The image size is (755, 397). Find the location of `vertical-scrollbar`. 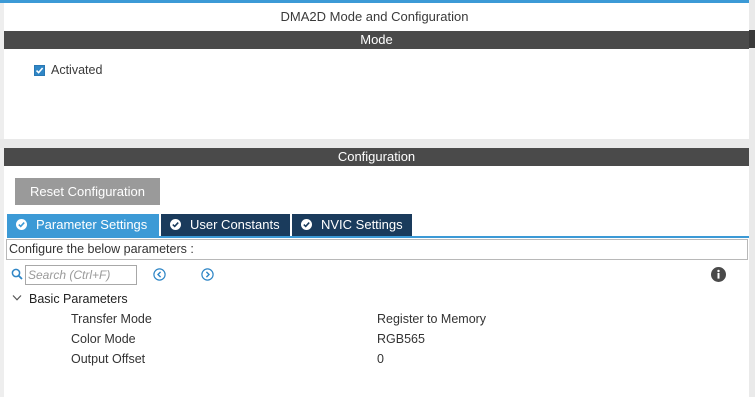

vertical-scrollbar is located at coordinates (752, 198).